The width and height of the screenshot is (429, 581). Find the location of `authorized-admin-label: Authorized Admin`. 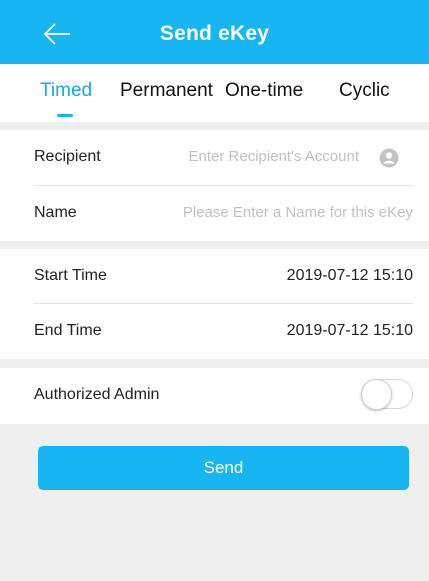

authorized-admin-label: Authorized Admin is located at coordinates (97, 394).